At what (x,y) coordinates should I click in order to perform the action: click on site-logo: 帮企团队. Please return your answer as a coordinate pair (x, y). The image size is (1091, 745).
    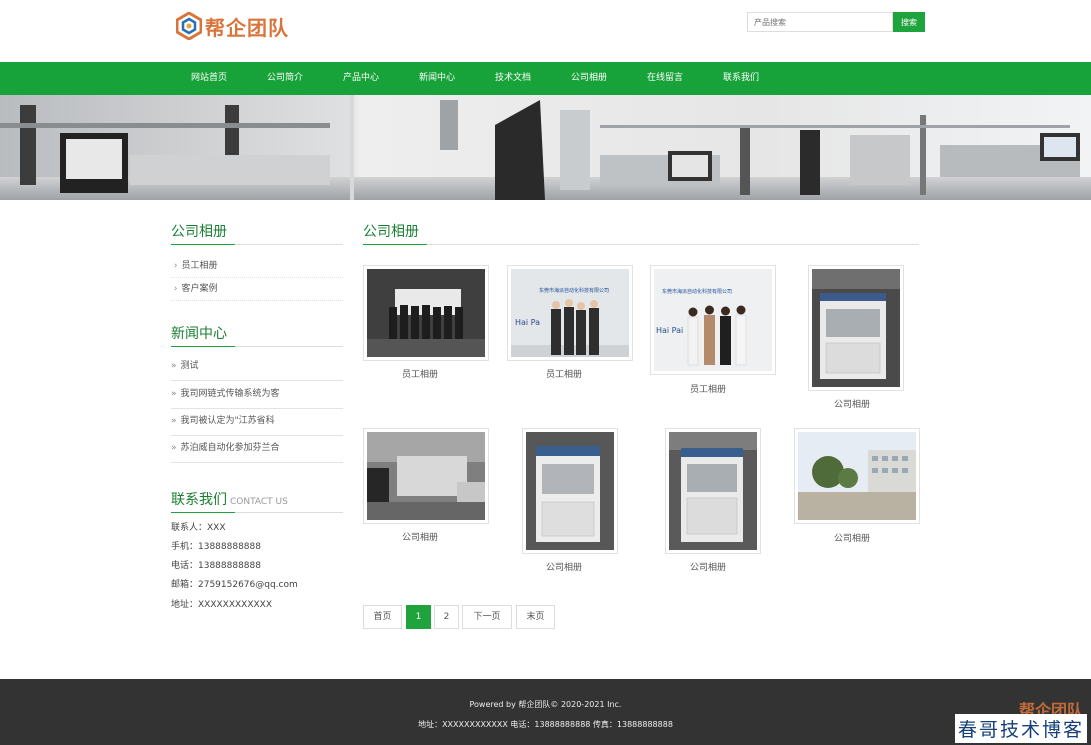
    Looking at the image, I should click on (232, 26).